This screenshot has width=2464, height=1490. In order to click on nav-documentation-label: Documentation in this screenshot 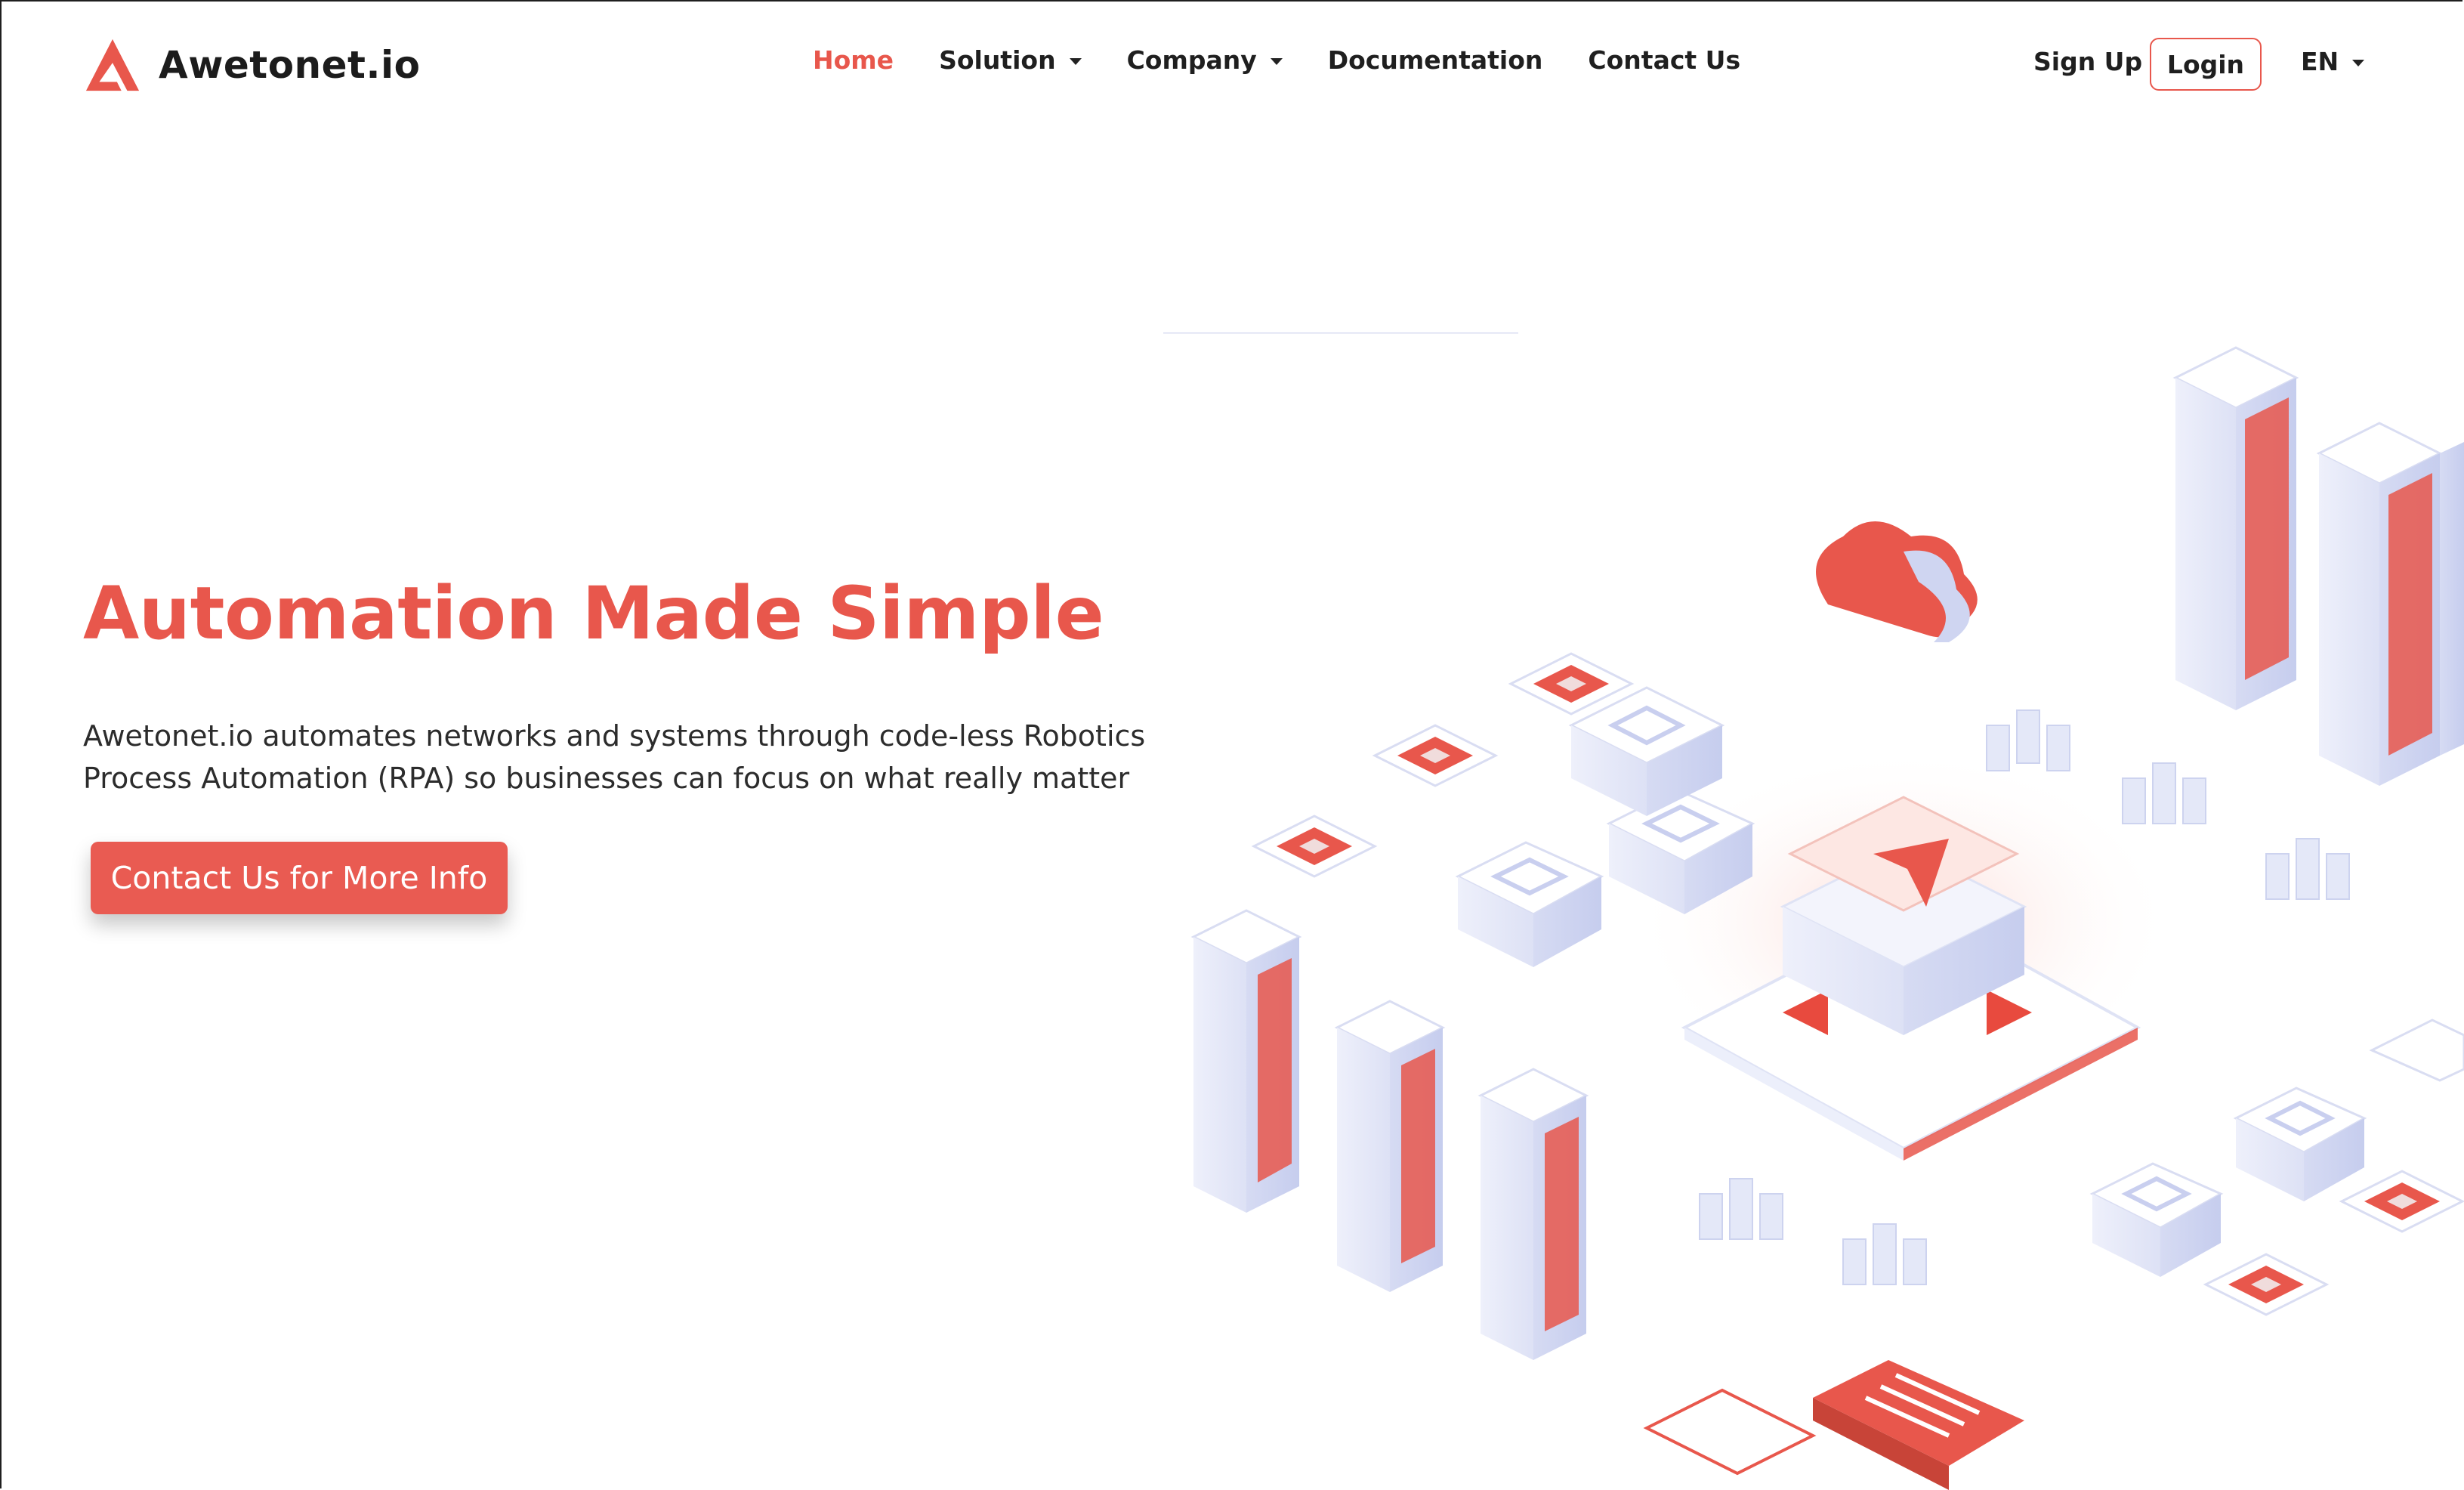, I will do `click(1435, 60)`.